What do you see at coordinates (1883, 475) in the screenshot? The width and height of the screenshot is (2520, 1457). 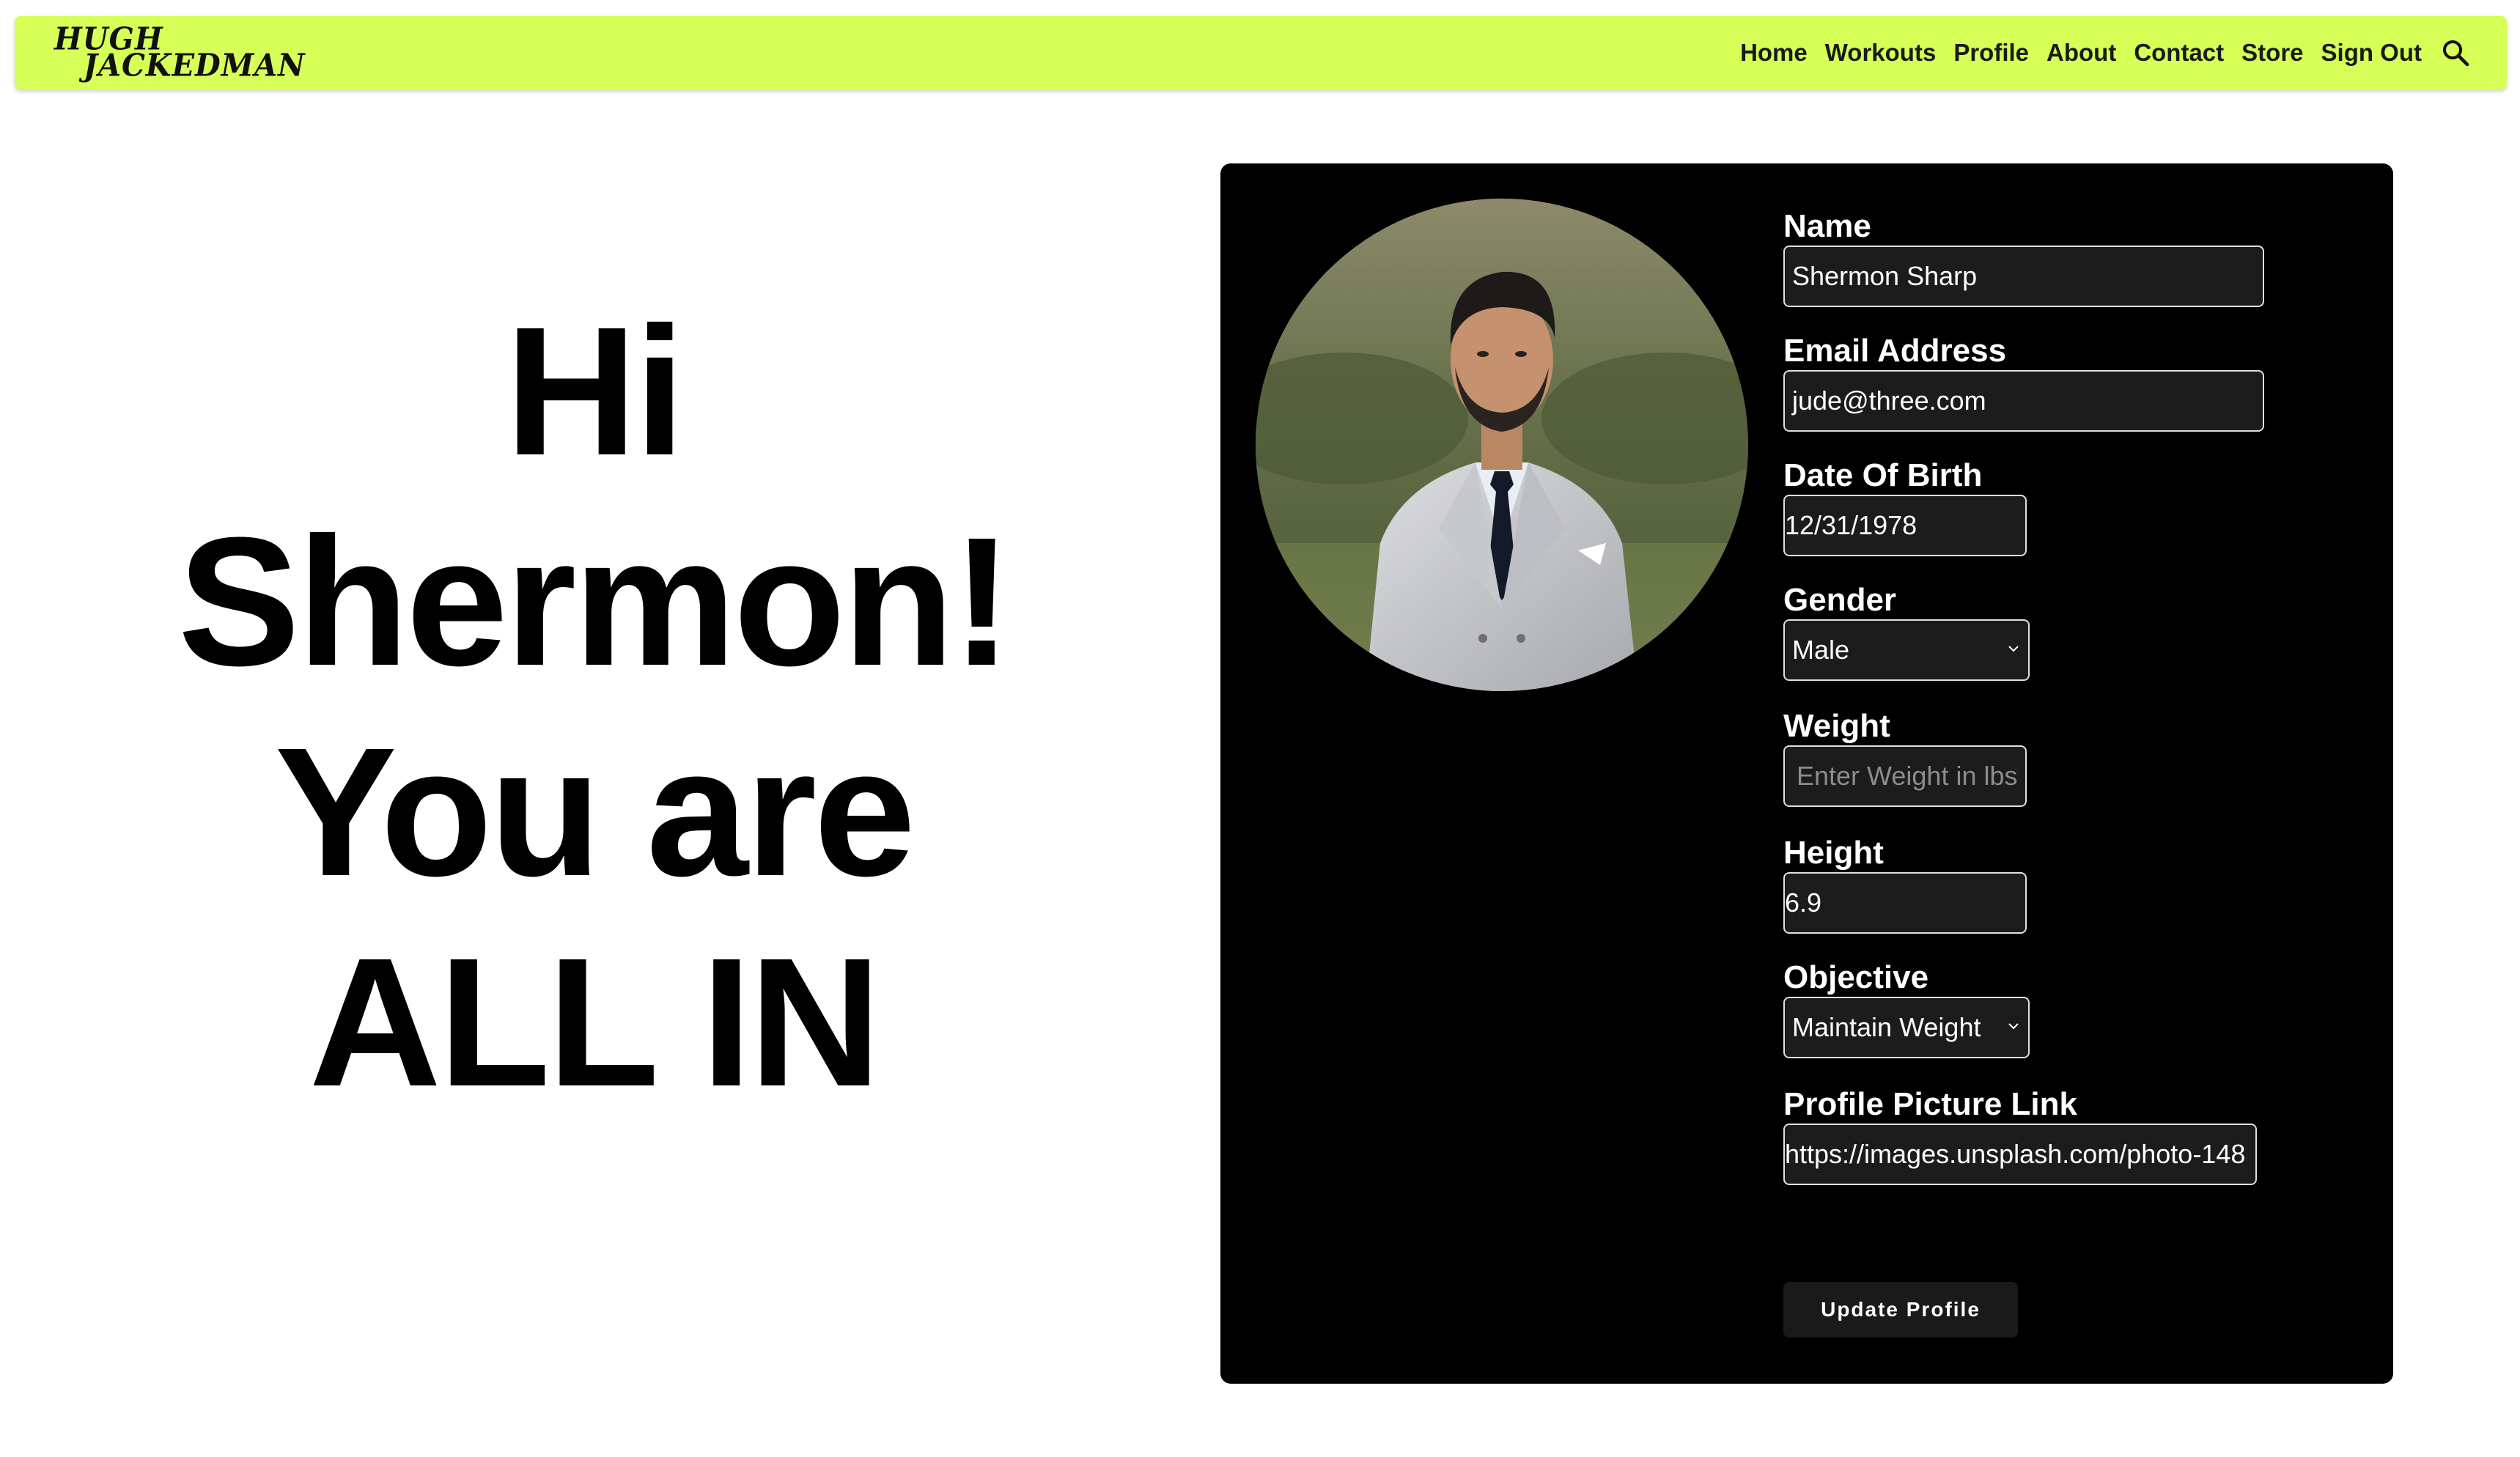 I see `dob-label: Date Of Birth` at bounding box center [1883, 475].